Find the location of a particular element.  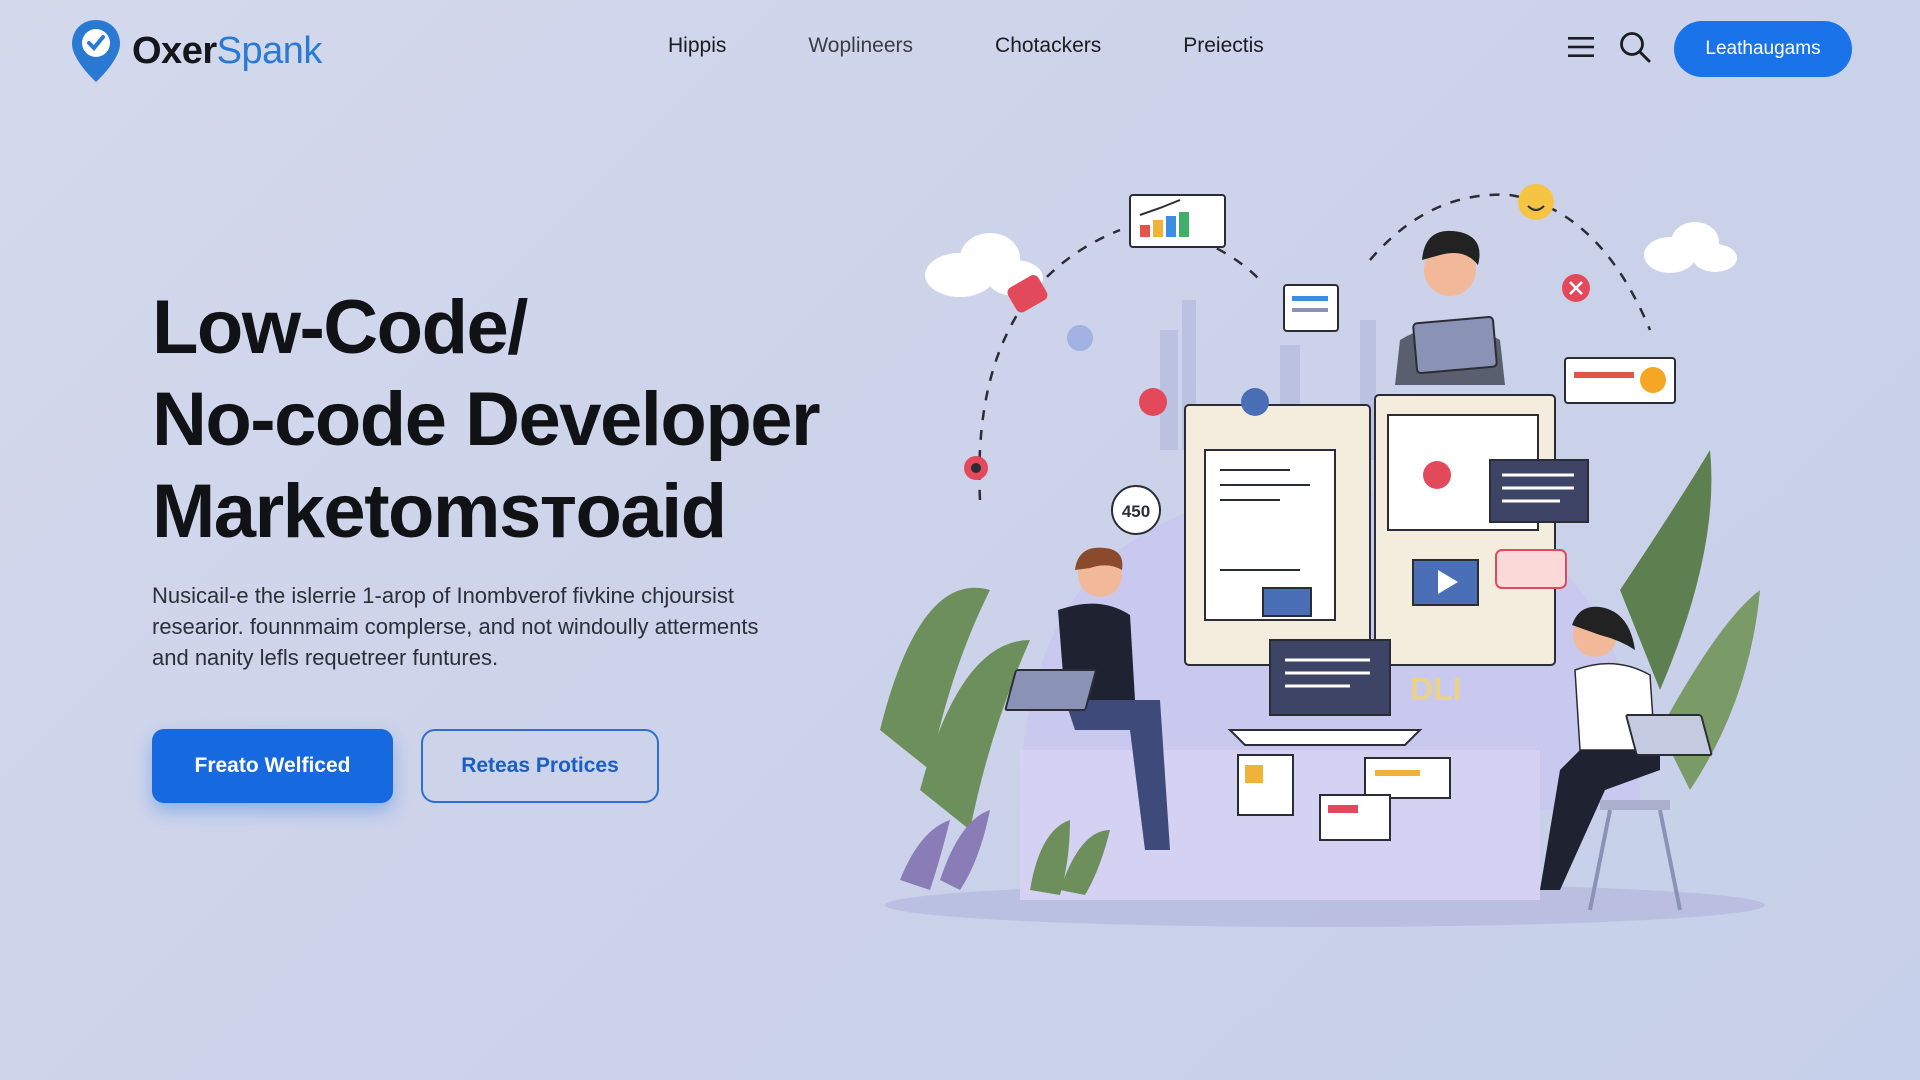

nav-item-preiectis: Preiectis is located at coordinates (1223, 46).